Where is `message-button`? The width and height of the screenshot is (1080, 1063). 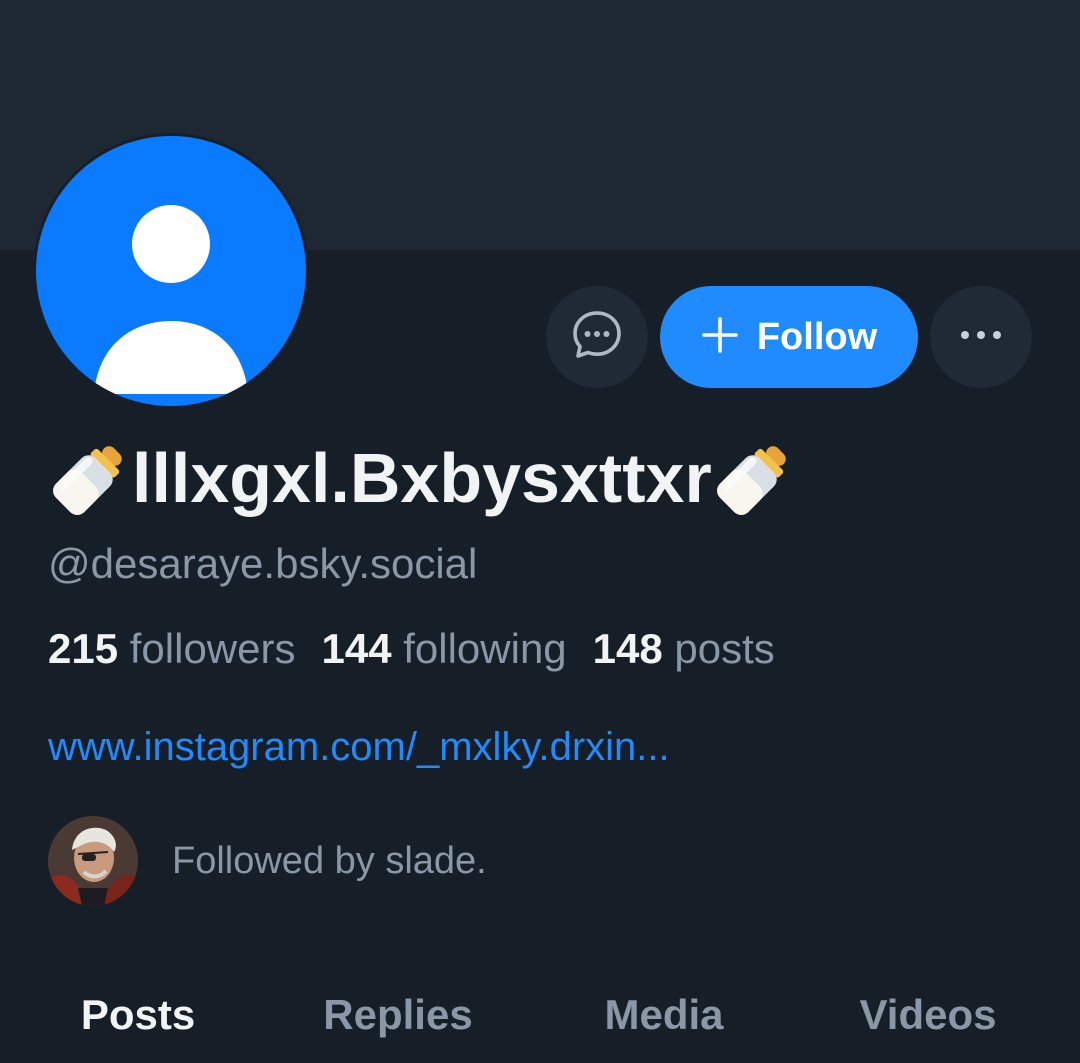 message-button is located at coordinates (597, 337).